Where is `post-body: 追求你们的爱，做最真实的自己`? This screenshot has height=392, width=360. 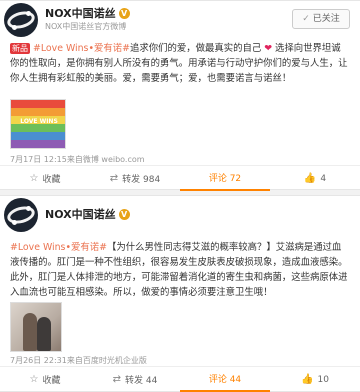
post-body: 追求你们的爱，做最真实的自己 is located at coordinates (195, 48).